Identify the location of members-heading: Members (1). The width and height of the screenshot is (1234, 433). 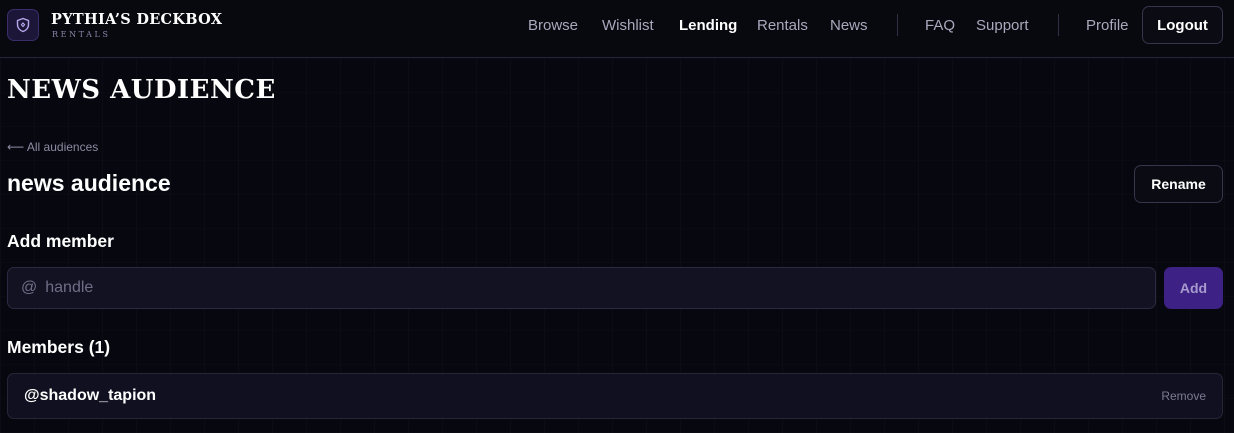
(59, 347).